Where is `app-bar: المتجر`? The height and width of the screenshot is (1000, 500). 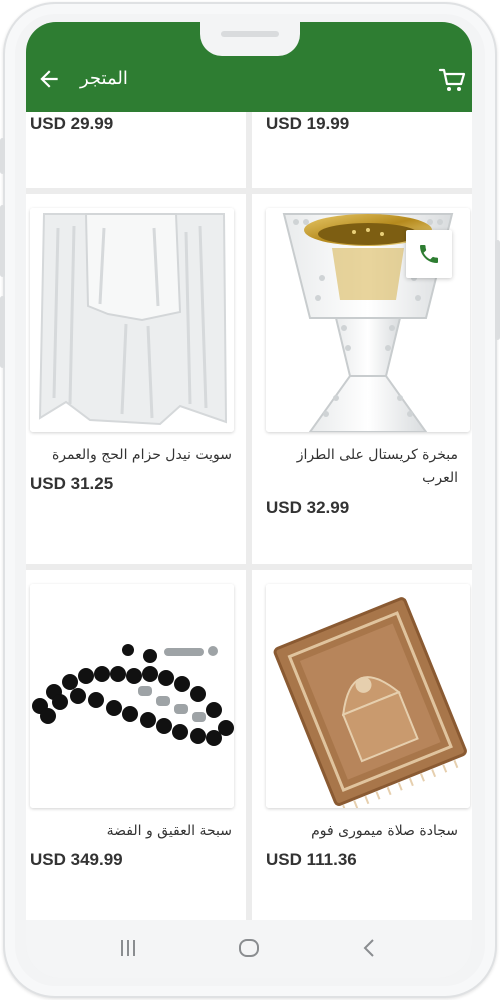
app-bar: المتجر is located at coordinates (249, 67).